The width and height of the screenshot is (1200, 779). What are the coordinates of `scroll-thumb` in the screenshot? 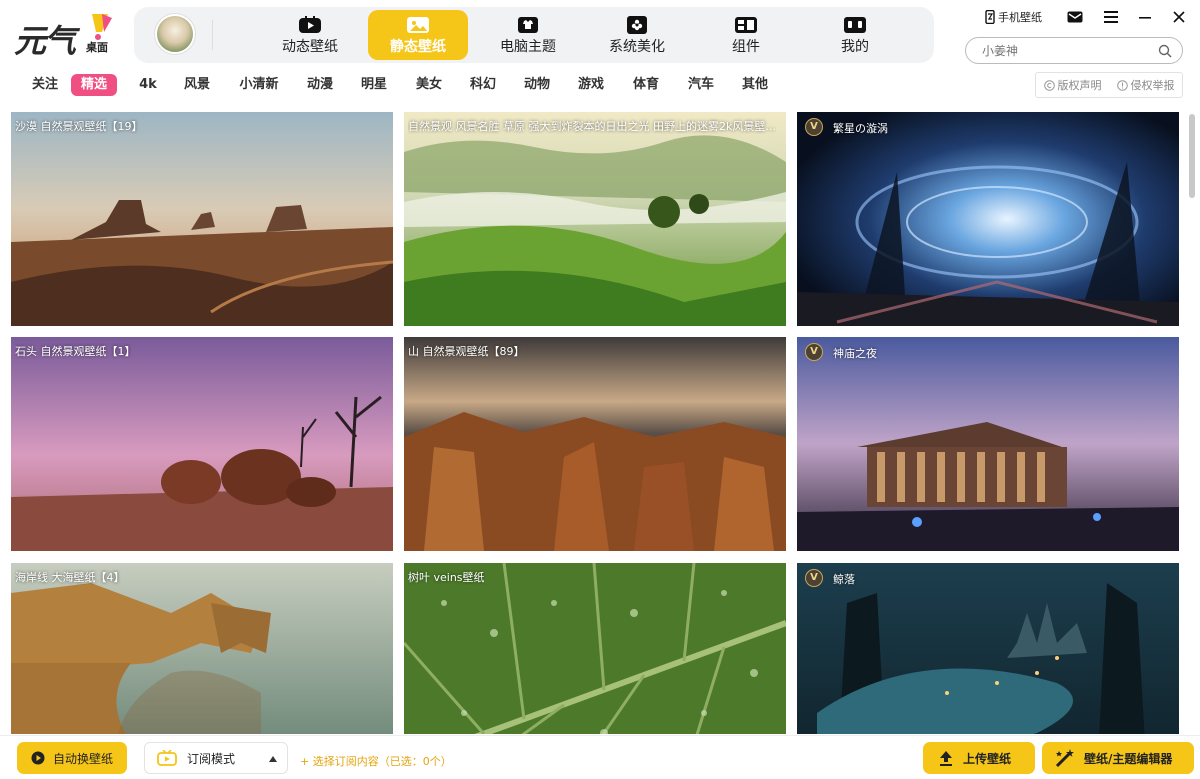 It's located at (1192, 156).